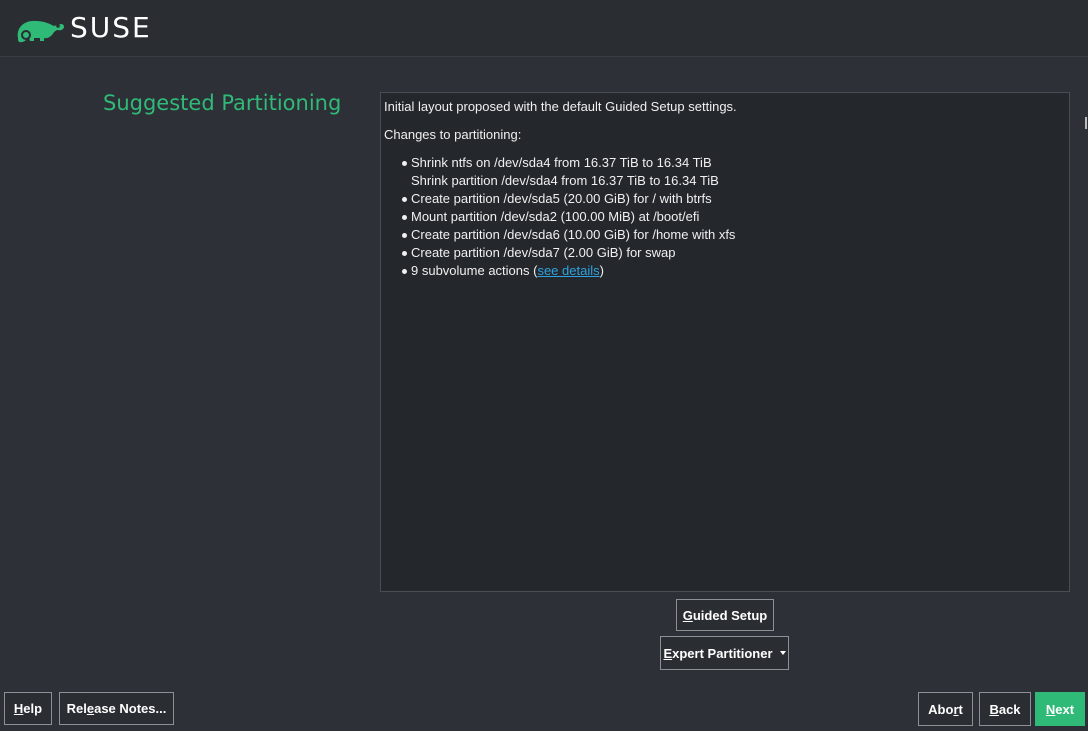  I want to click on subvolume-suffix: ), so click(601, 270).